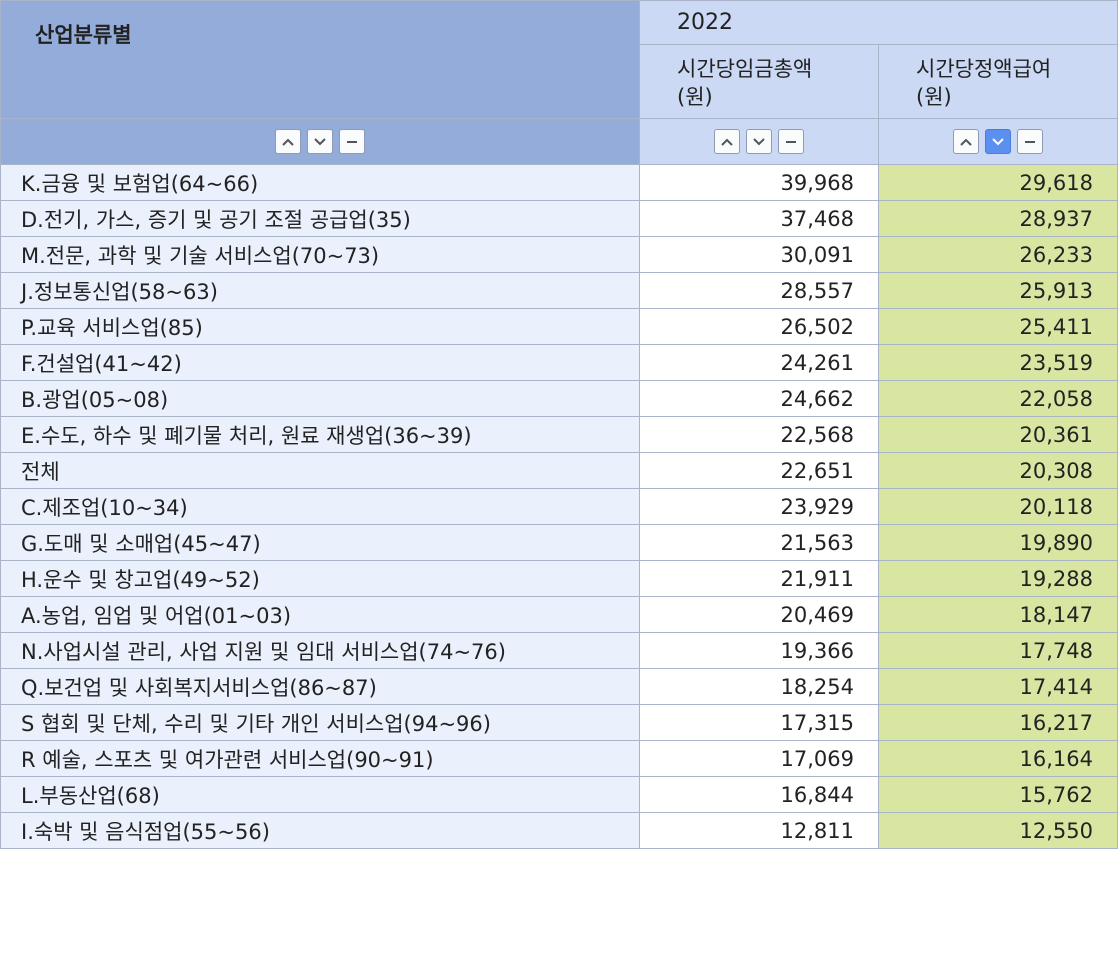 This screenshot has height=958, width=1118. I want to click on row-total-wage-cell: 23,929, so click(759, 506).